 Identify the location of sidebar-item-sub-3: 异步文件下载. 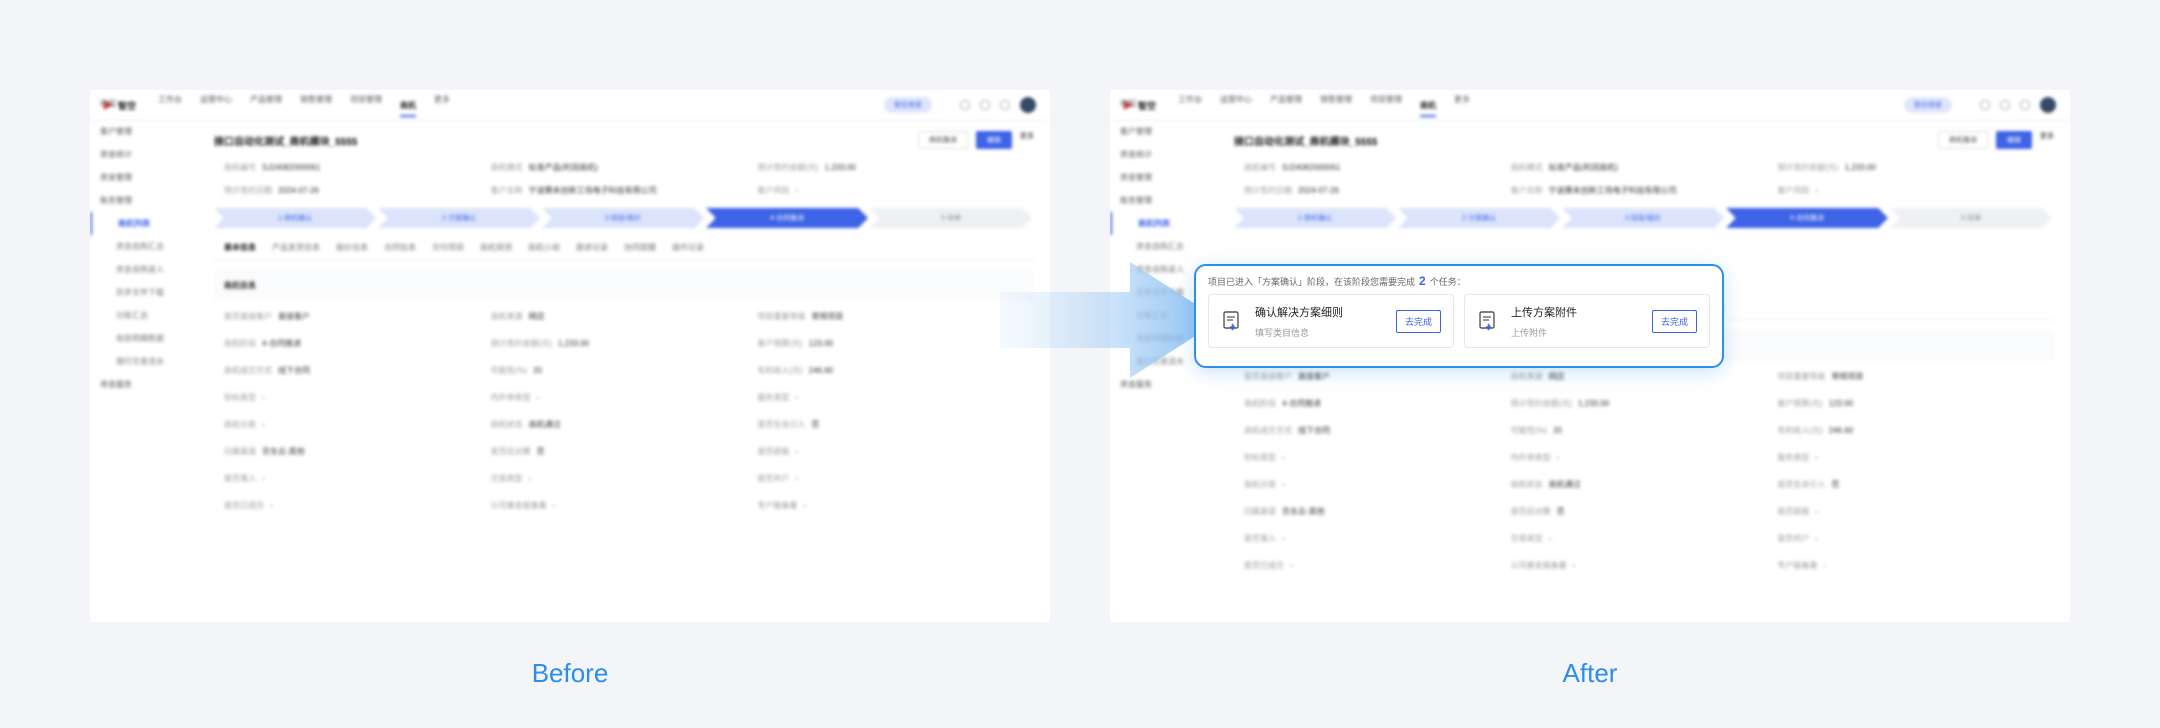
(145, 292).